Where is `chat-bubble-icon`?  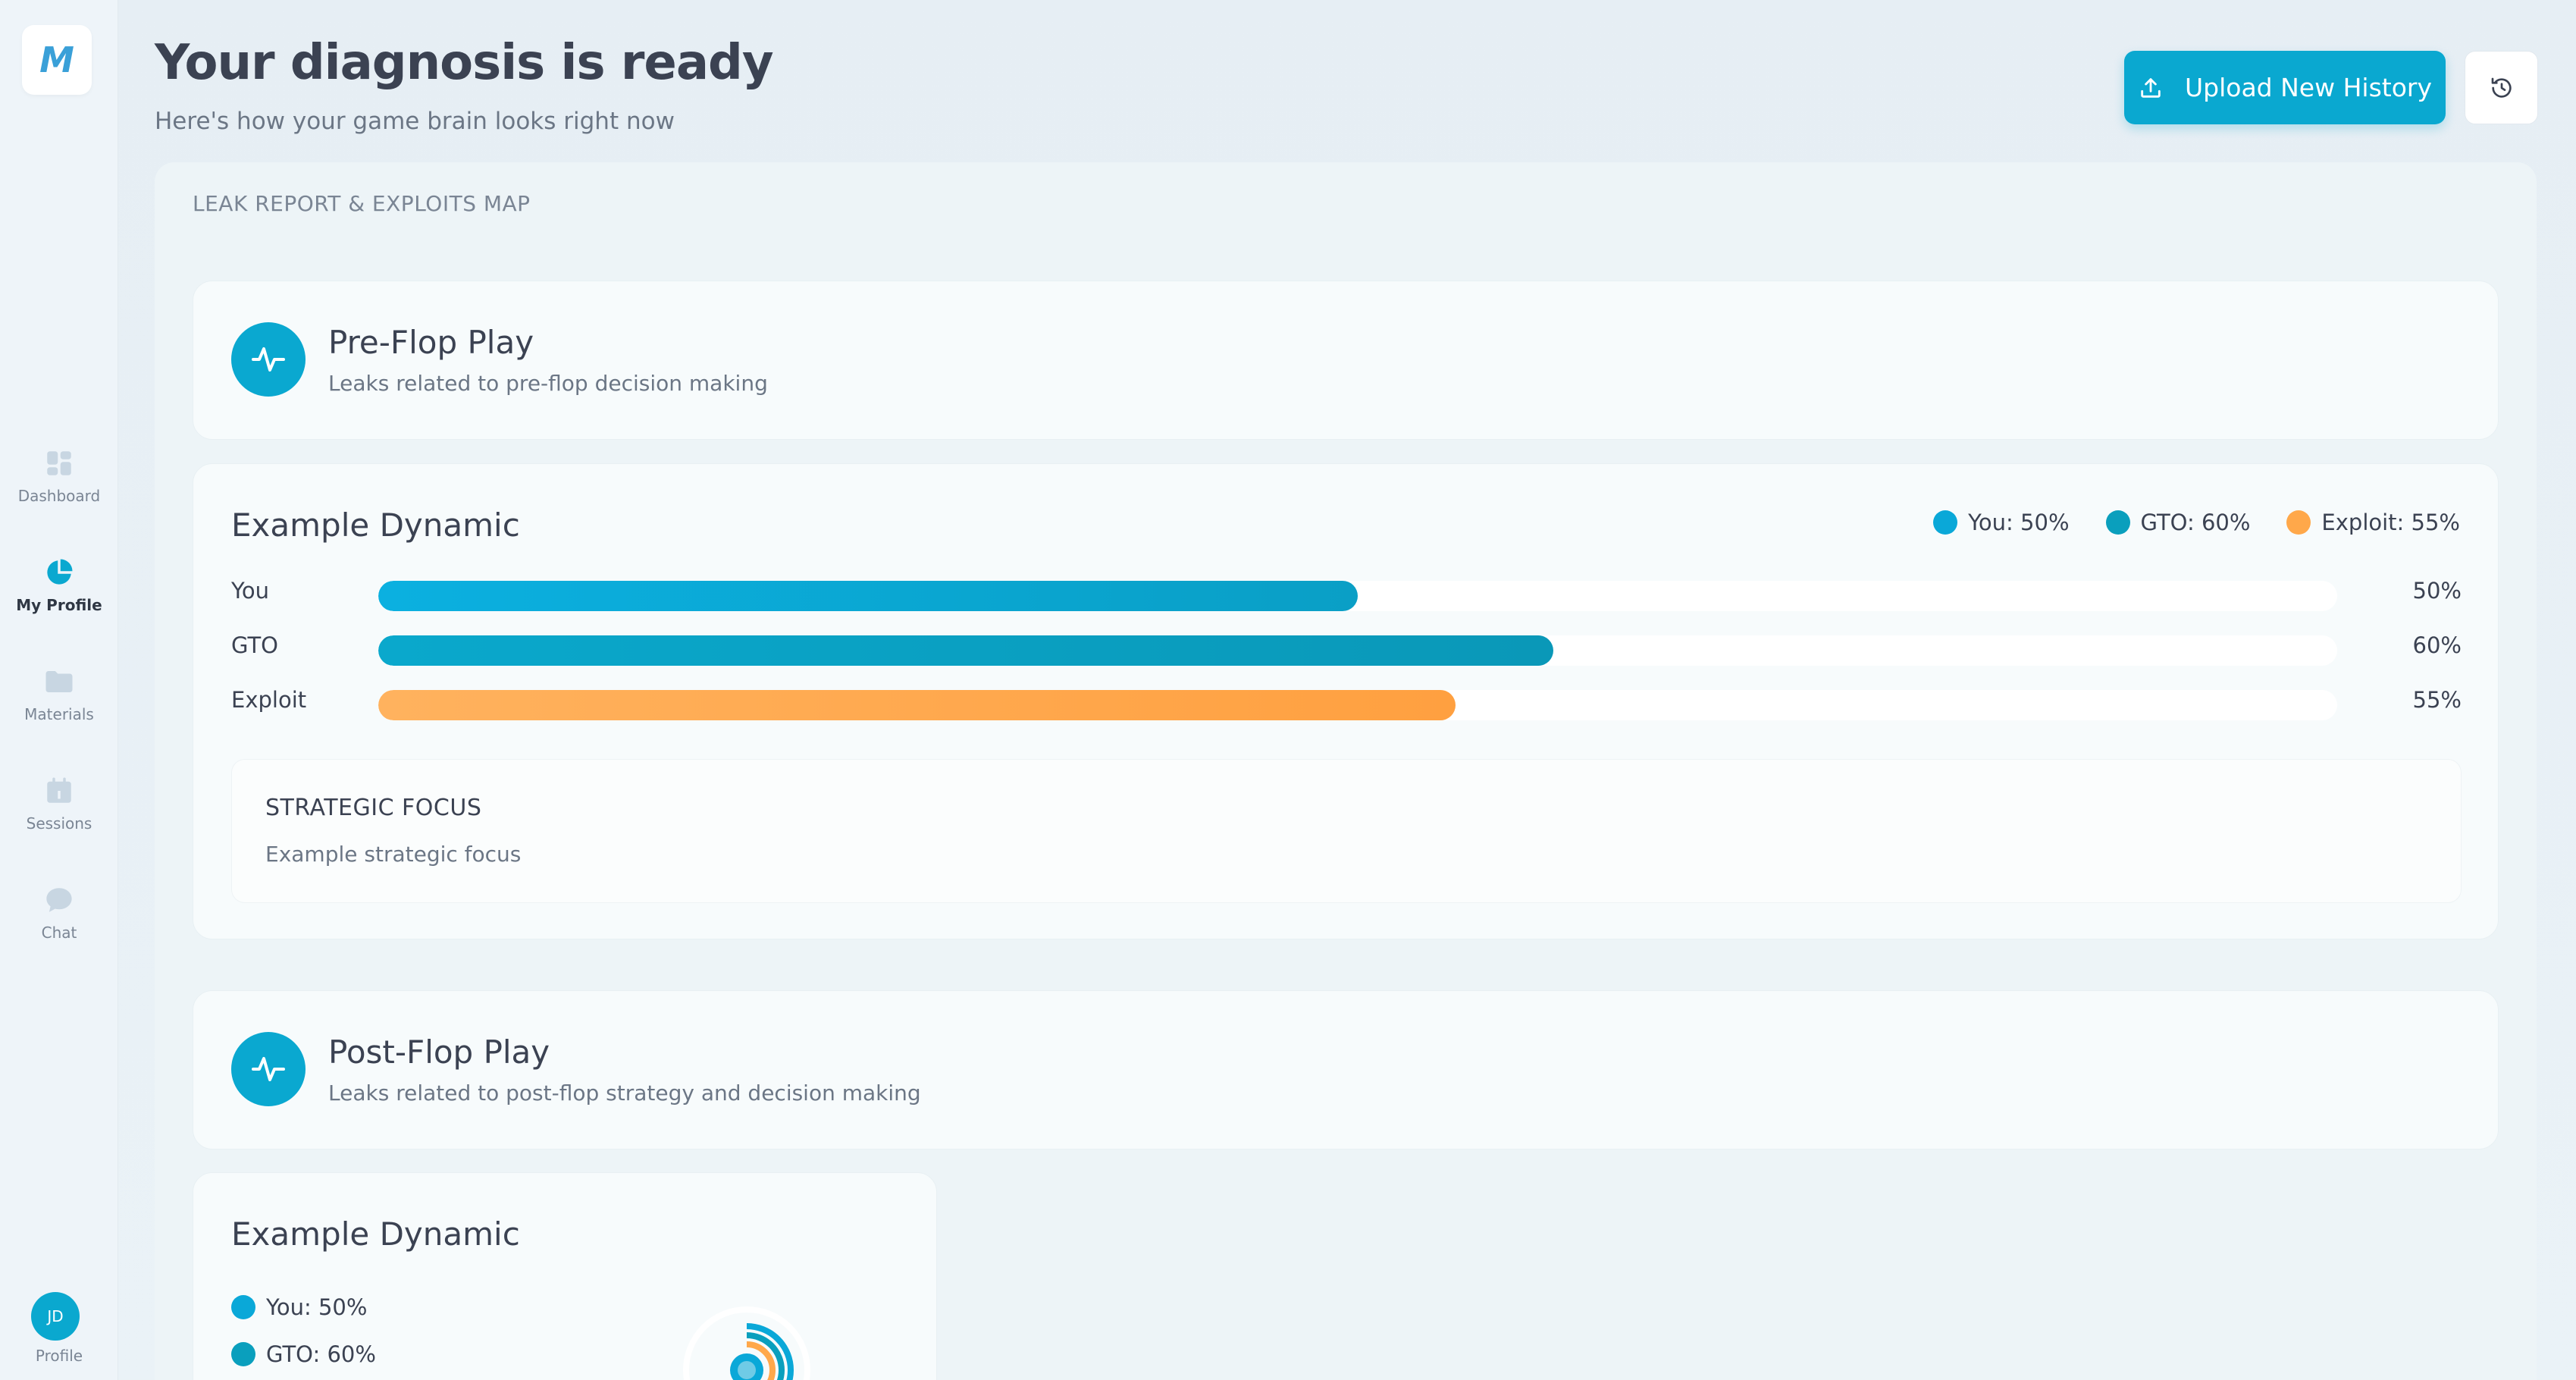 chat-bubble-icon is located at coordinates (59, 900).